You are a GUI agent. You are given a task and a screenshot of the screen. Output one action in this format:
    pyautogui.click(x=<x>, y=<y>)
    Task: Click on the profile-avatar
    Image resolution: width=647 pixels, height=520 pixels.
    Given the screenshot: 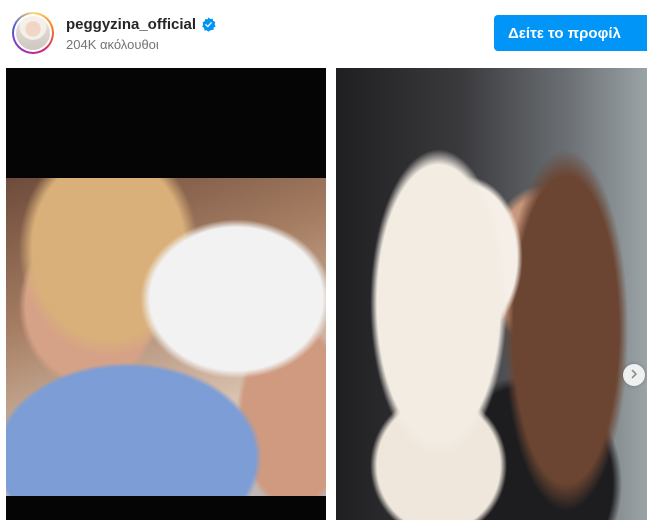 What is the action you would take?
    pyautogui.click(x=33, y=33)
    